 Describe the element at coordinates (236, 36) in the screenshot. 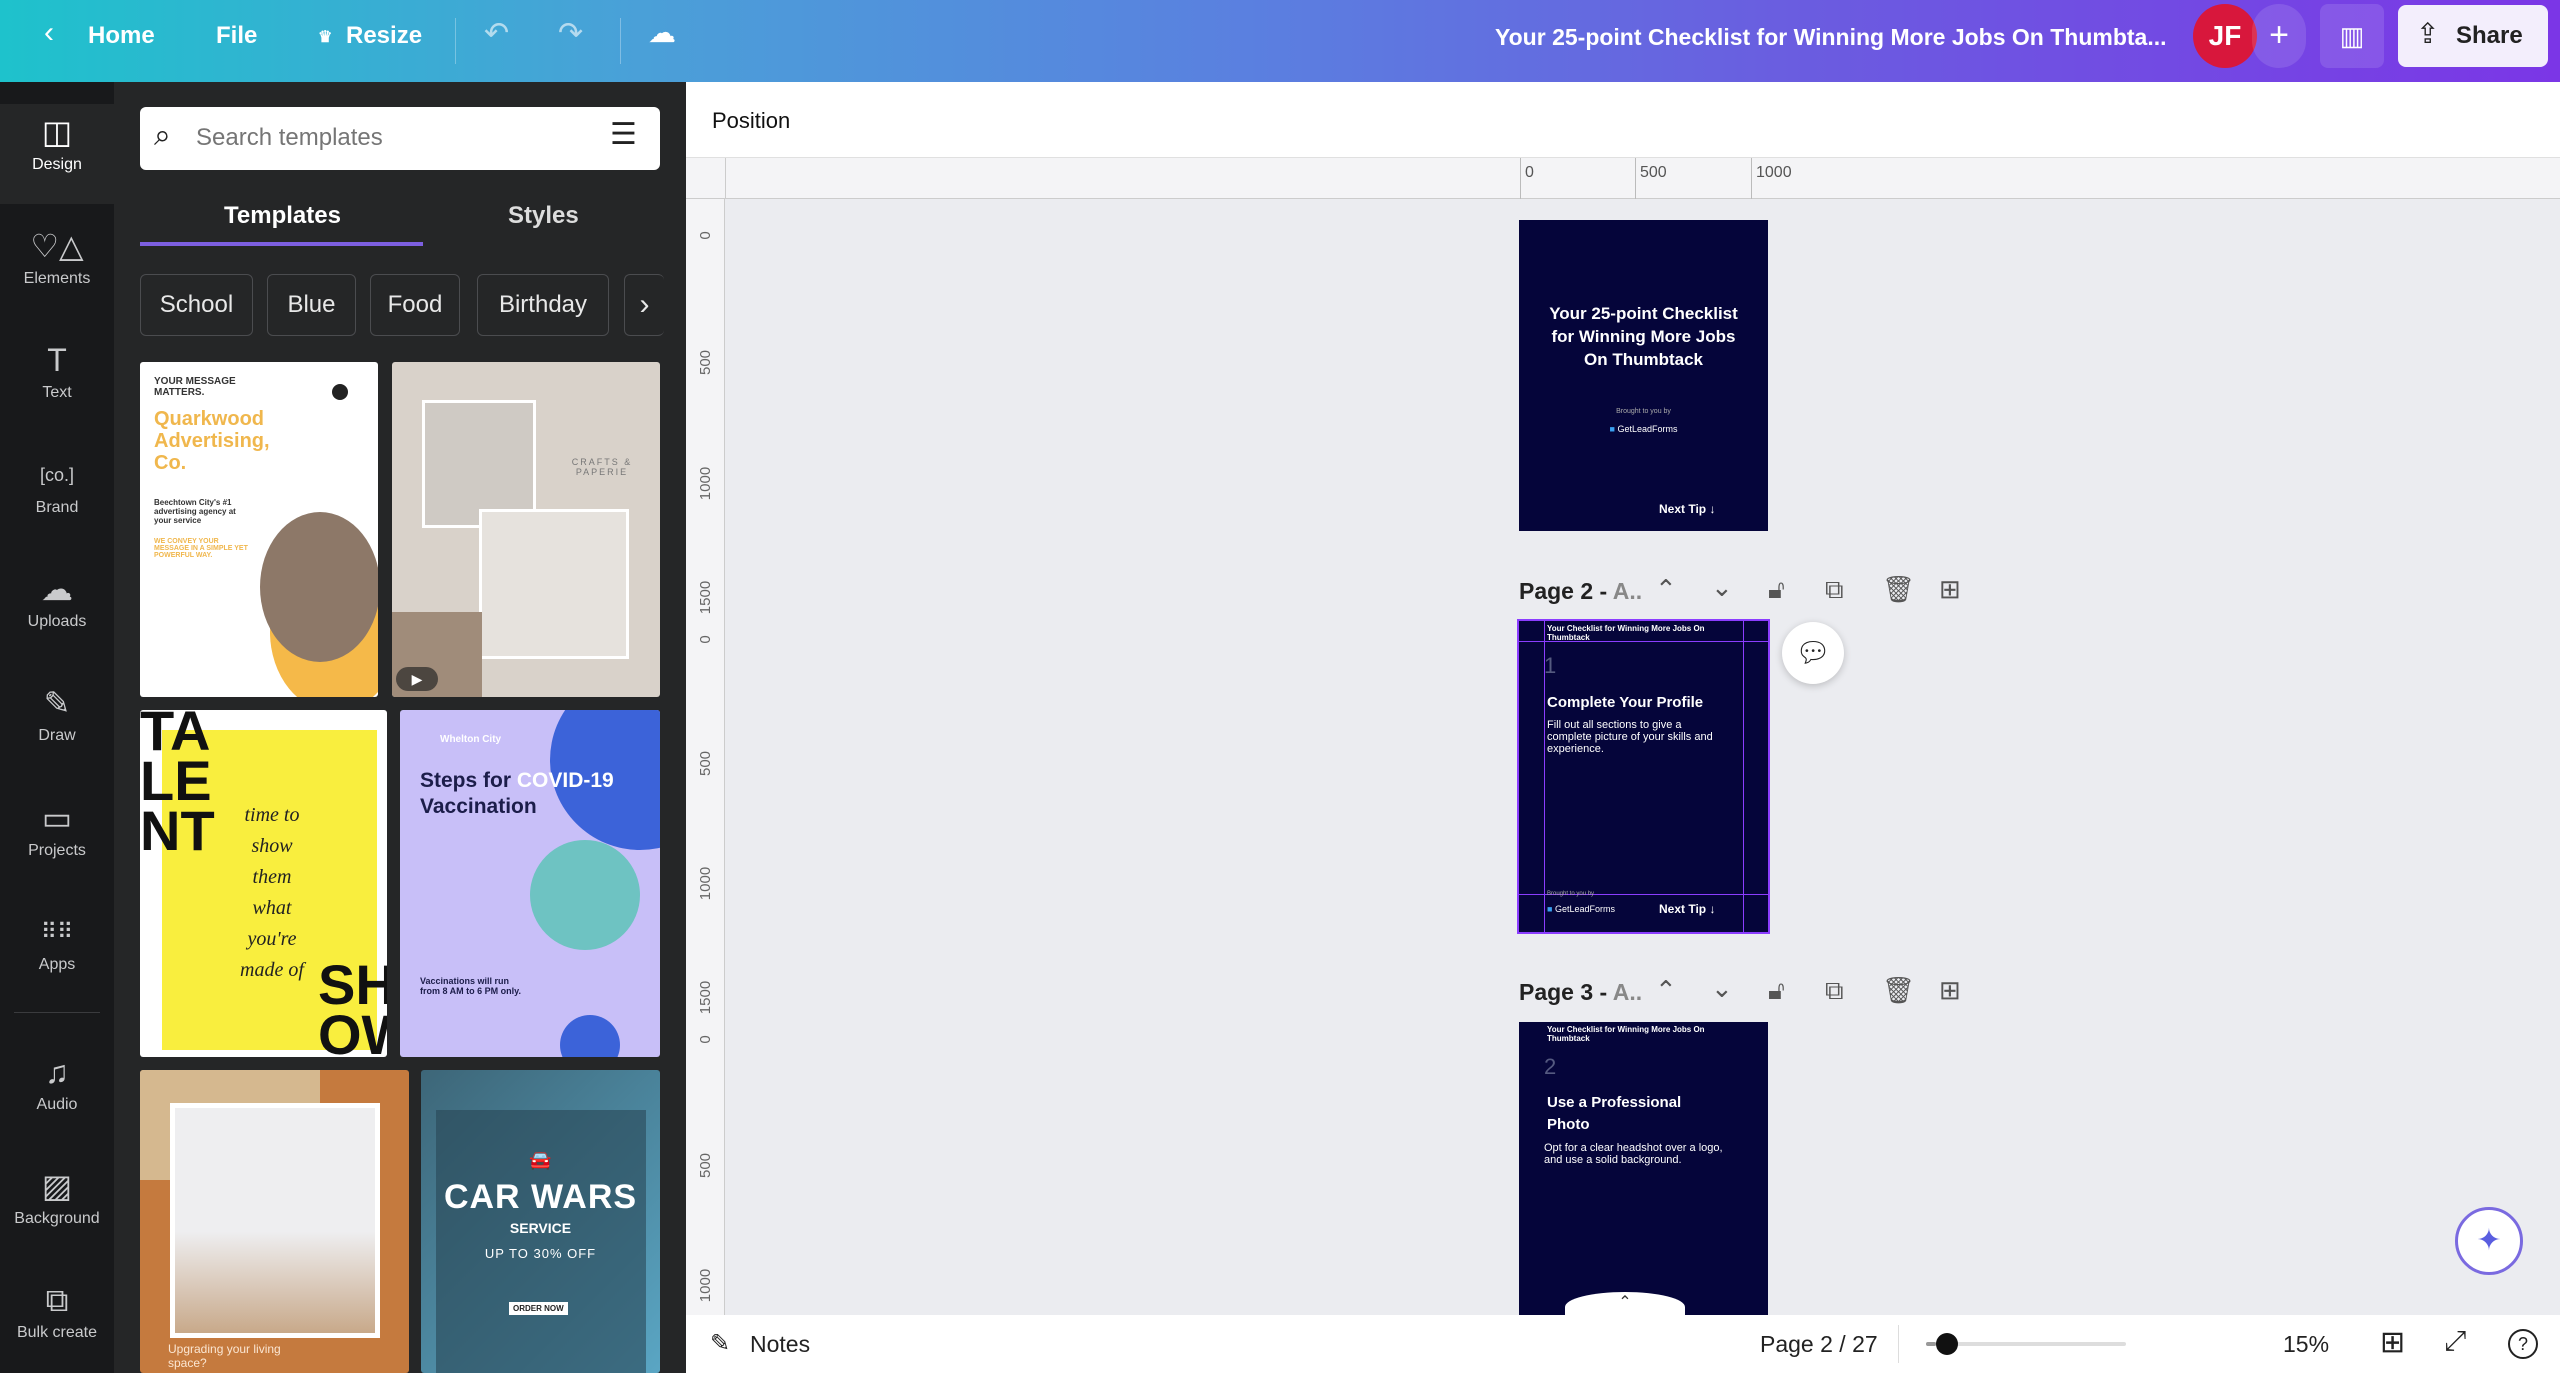

I see `file-menu: File` at that location.